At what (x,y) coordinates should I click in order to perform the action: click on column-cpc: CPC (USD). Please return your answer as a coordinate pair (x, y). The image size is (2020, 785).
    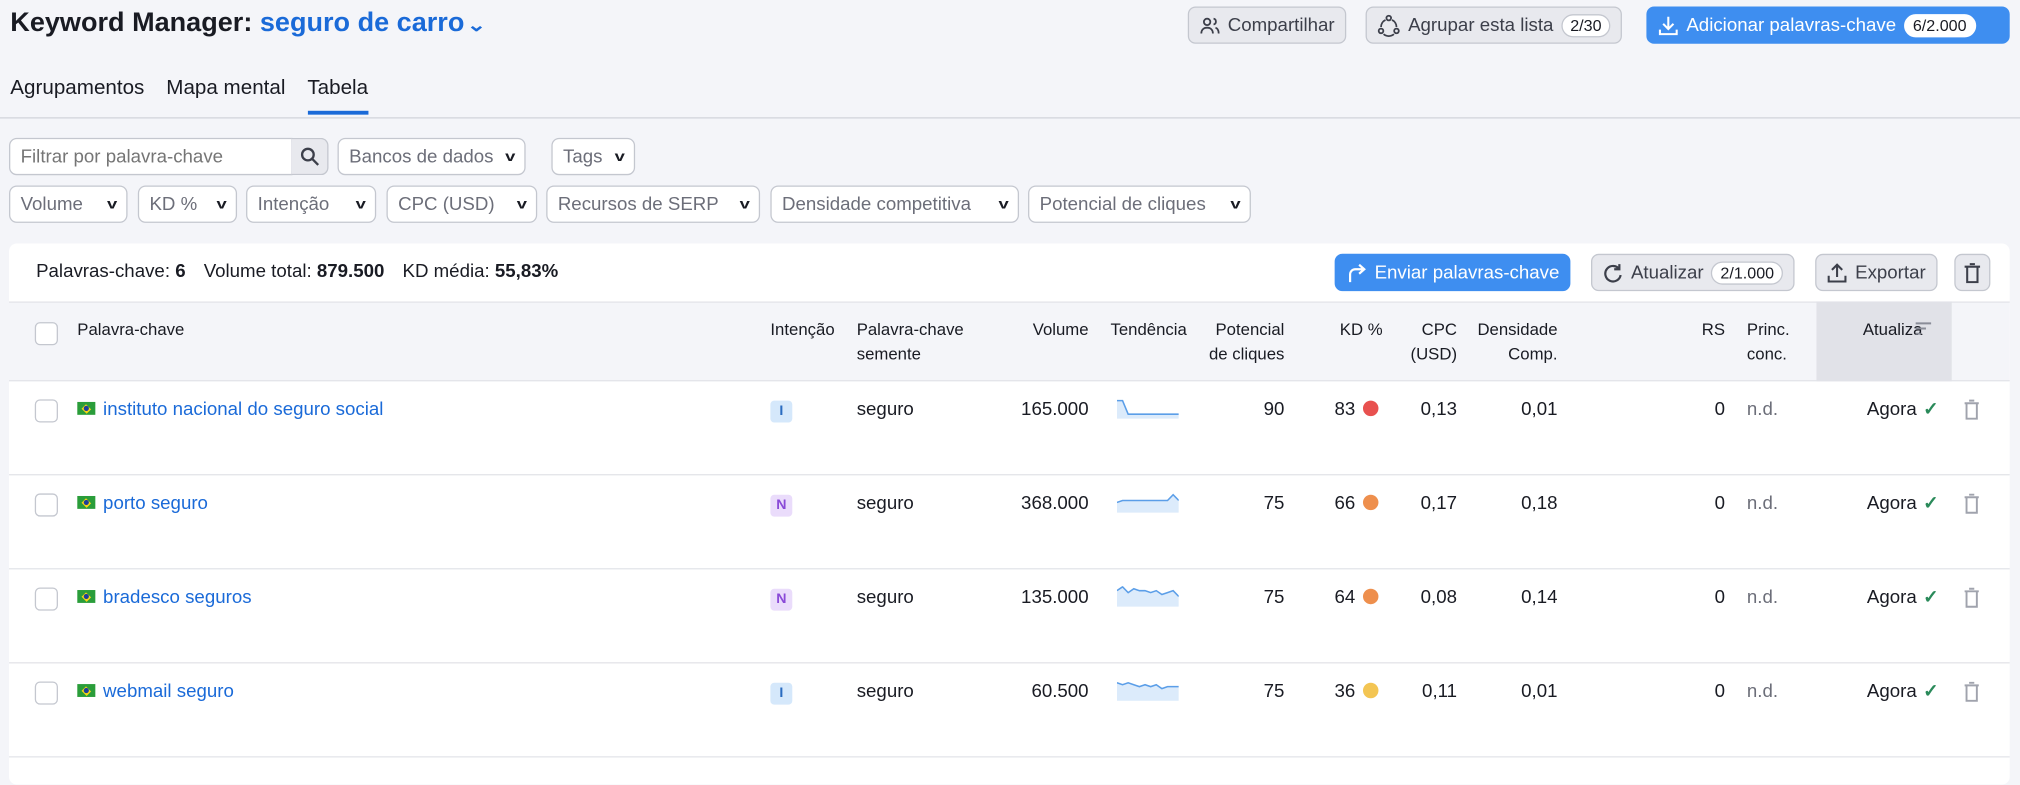
    Looking at the image, I should click on (1424, 341).